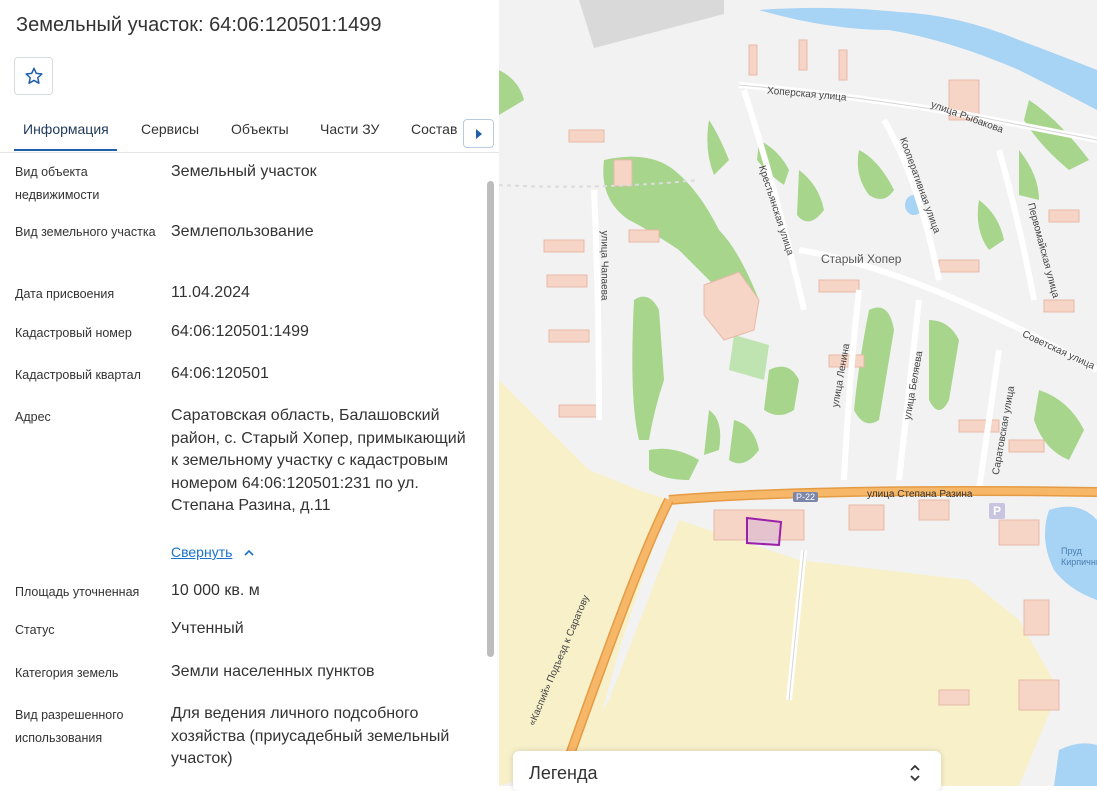  Describe the element at coordinates (85, 232) in the screenshot. I see `row-label: Вид земельного участка` at that location.